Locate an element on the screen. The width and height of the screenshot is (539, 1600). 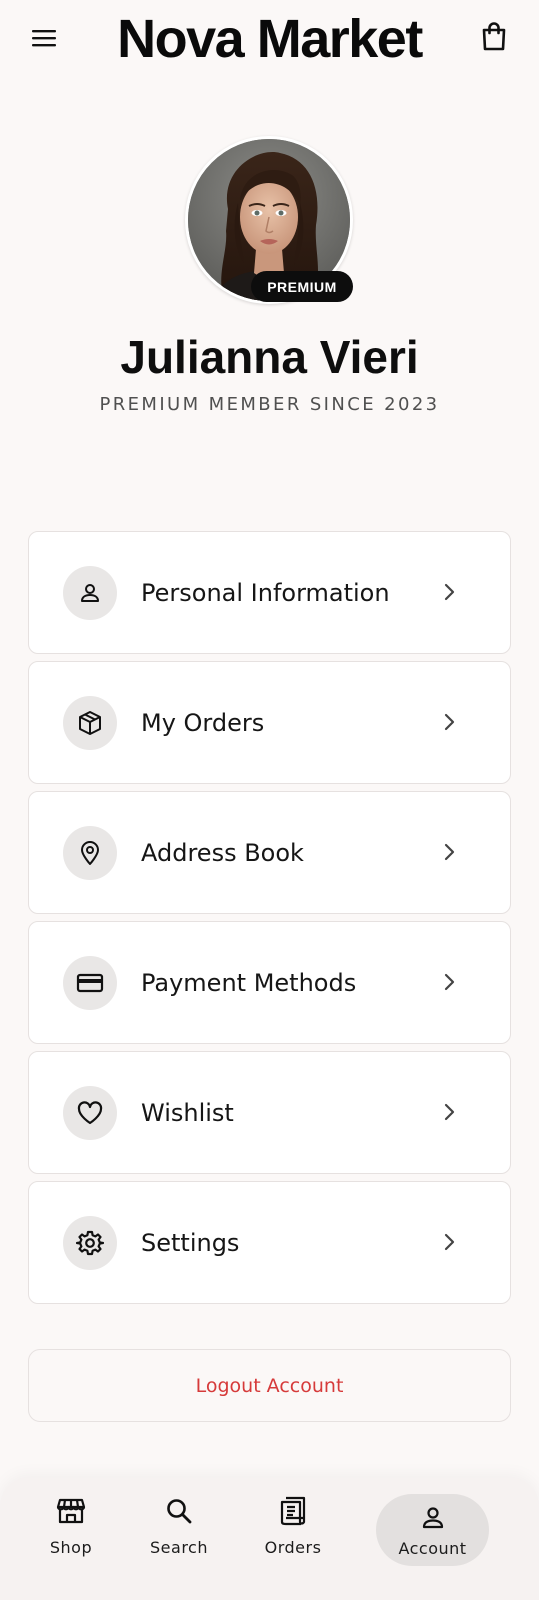
menu-item-personal-information: Personal Information is located at coordinates (269, 592).